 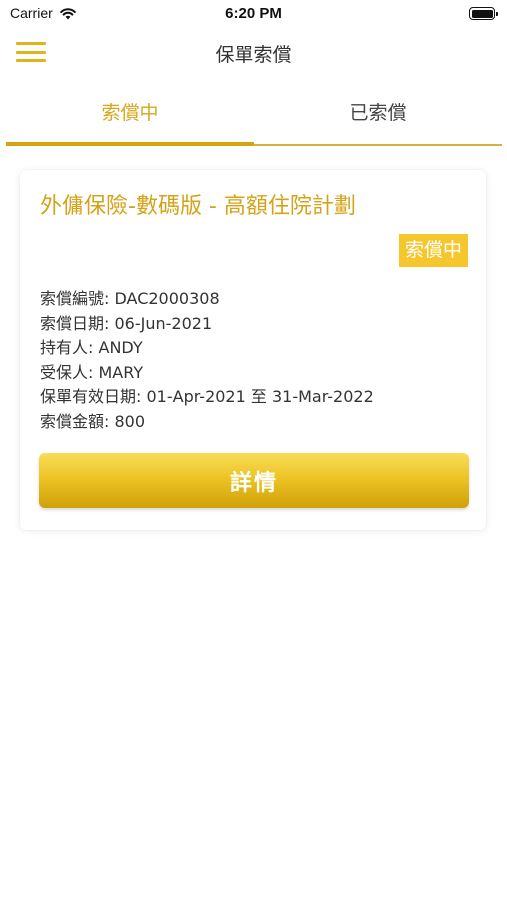 I want to click on tab-claiming: 索償中, so click(x=130, y=118).